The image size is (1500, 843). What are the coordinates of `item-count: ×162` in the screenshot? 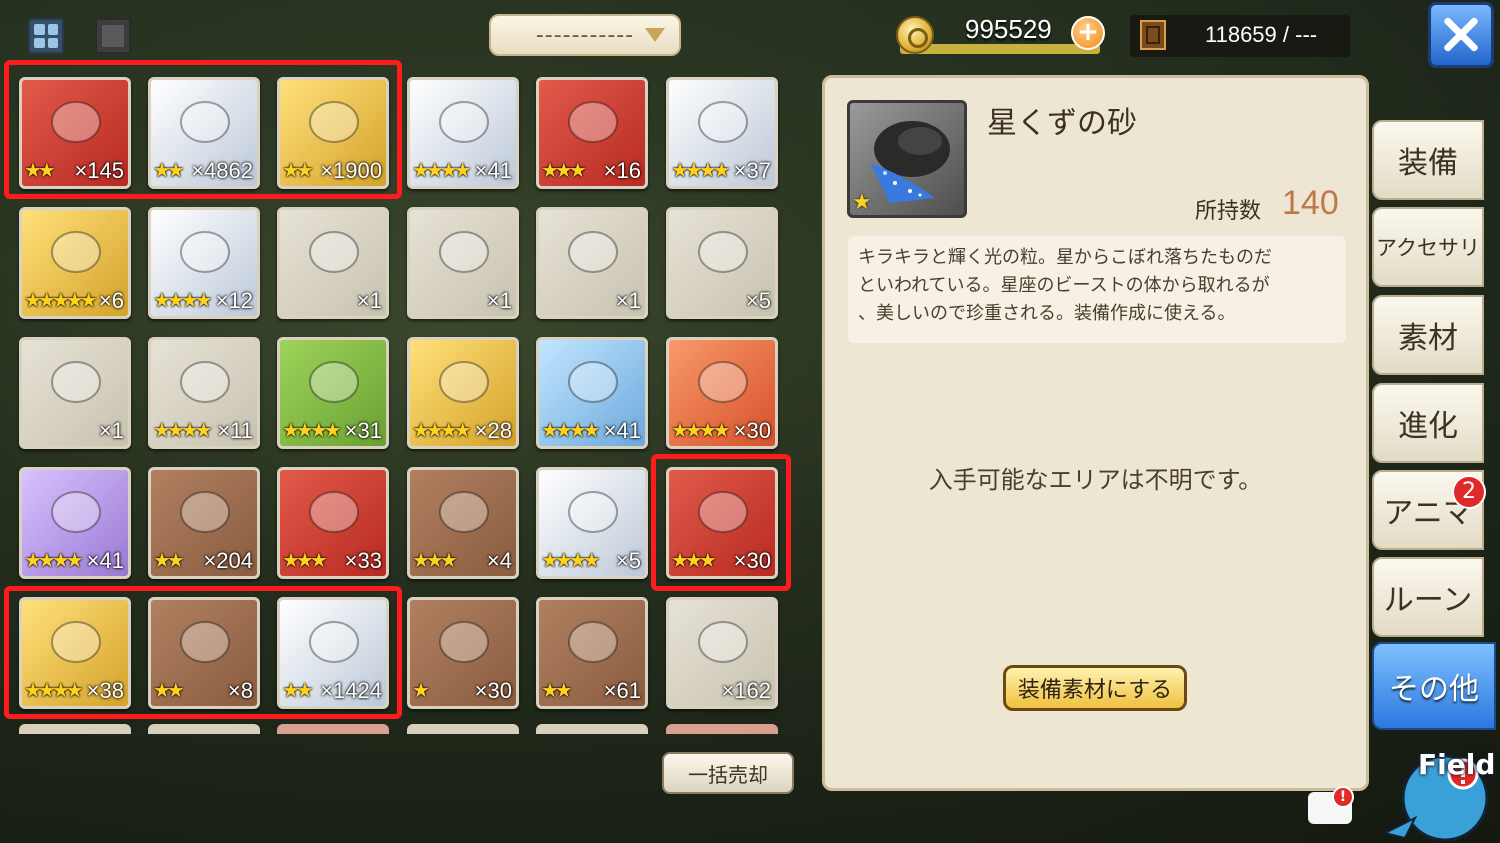 It's located at (746, 690).